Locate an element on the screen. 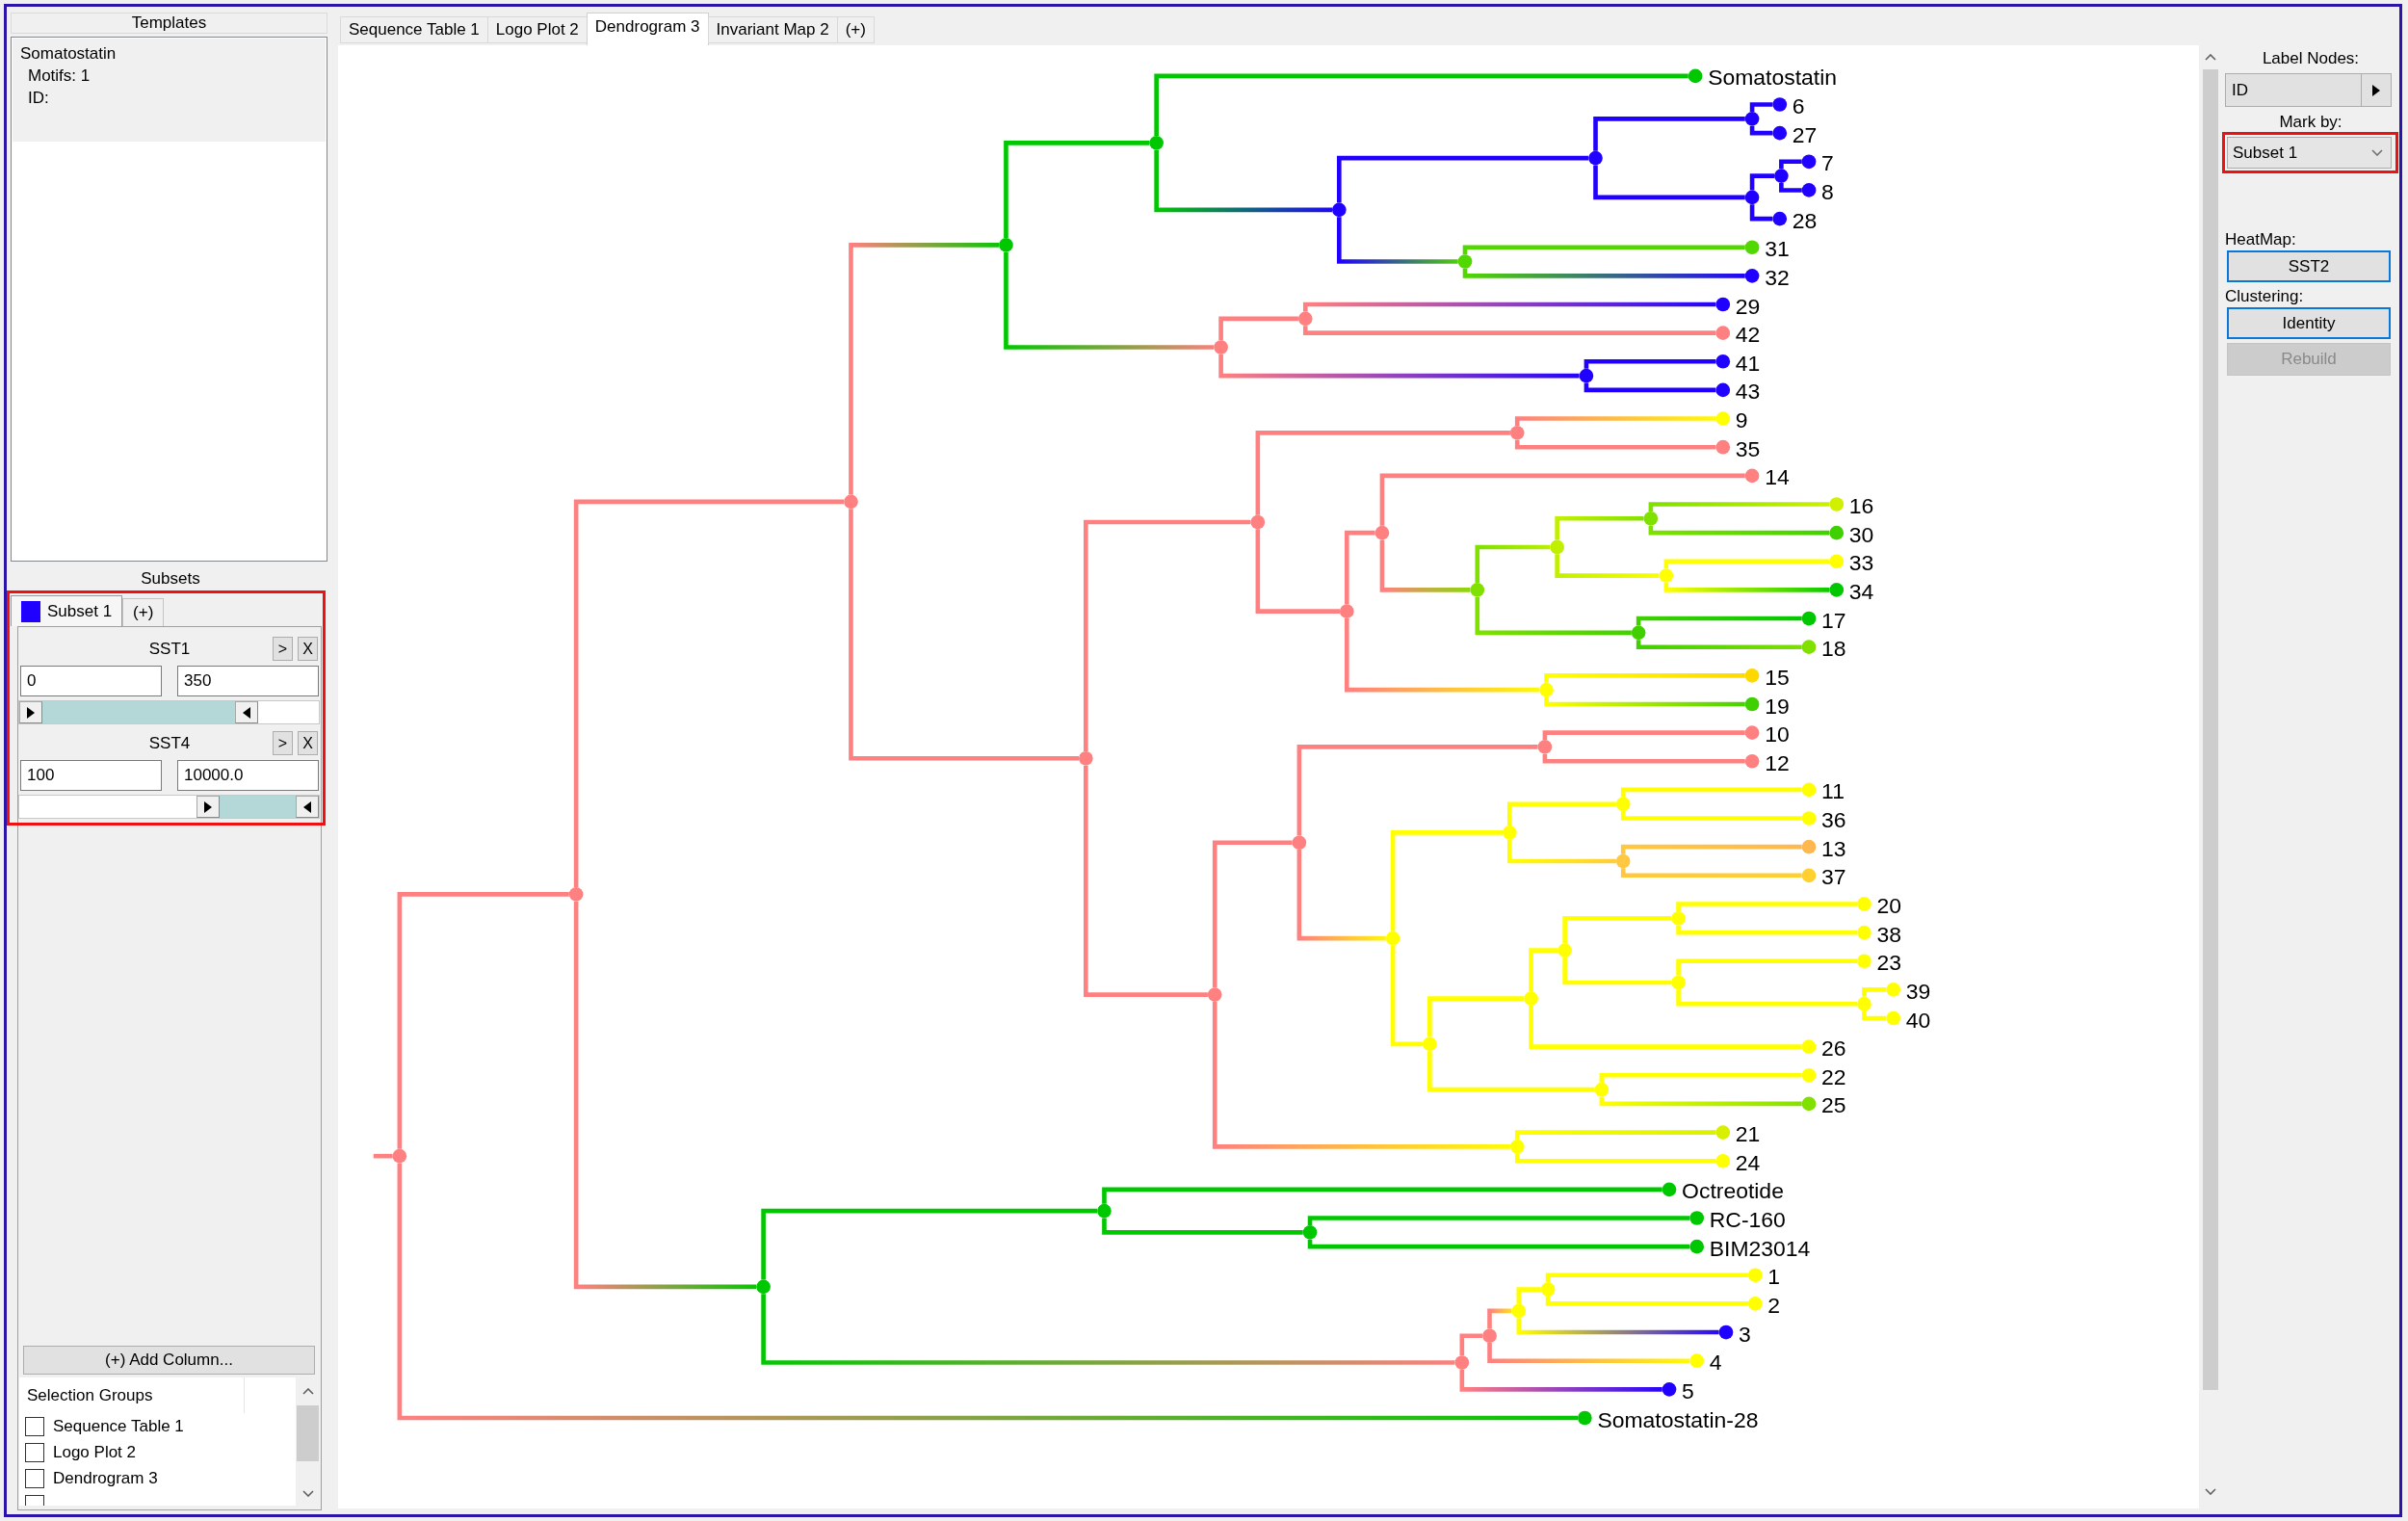  leaf-label: 40 is located at coordinates (1918, 1020).